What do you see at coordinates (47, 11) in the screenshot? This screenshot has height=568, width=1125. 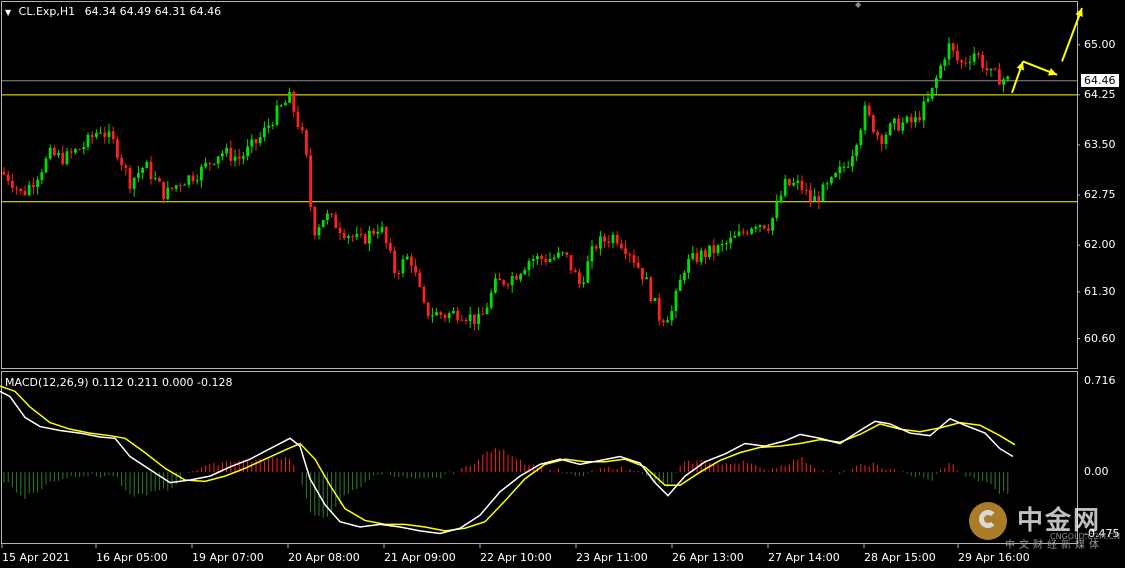 I see `symbol-label: CL.Exp,H1` at bounding box center [47, 11].